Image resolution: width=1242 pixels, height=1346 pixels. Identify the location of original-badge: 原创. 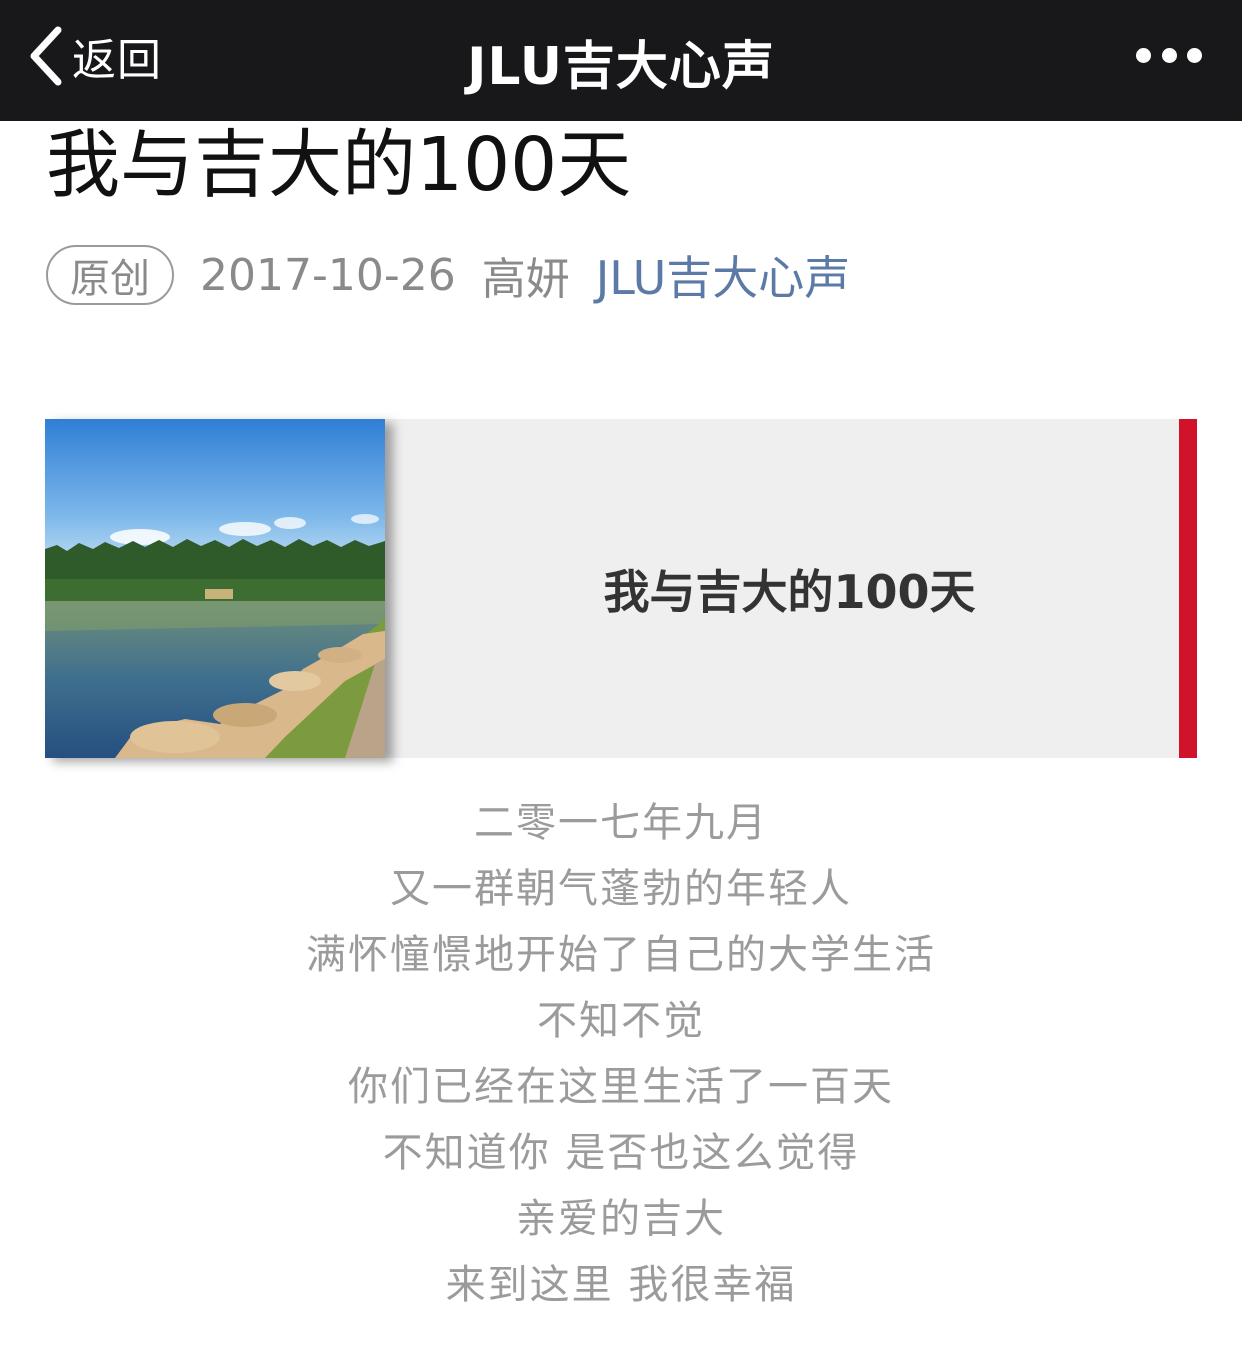
(110, 275).